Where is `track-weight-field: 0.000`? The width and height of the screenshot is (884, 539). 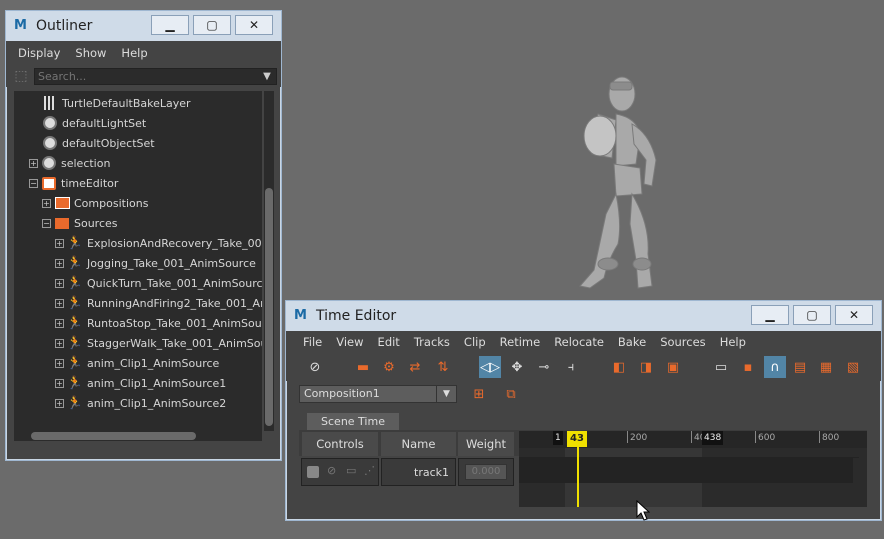 track-weight-field: 0.000 is located at coordinates (486, 472).